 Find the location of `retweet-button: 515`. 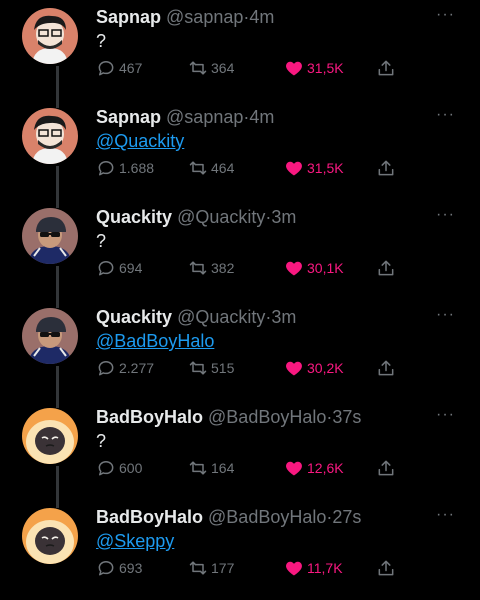

retweet-button: 515 is located at coordinates (211, 368).